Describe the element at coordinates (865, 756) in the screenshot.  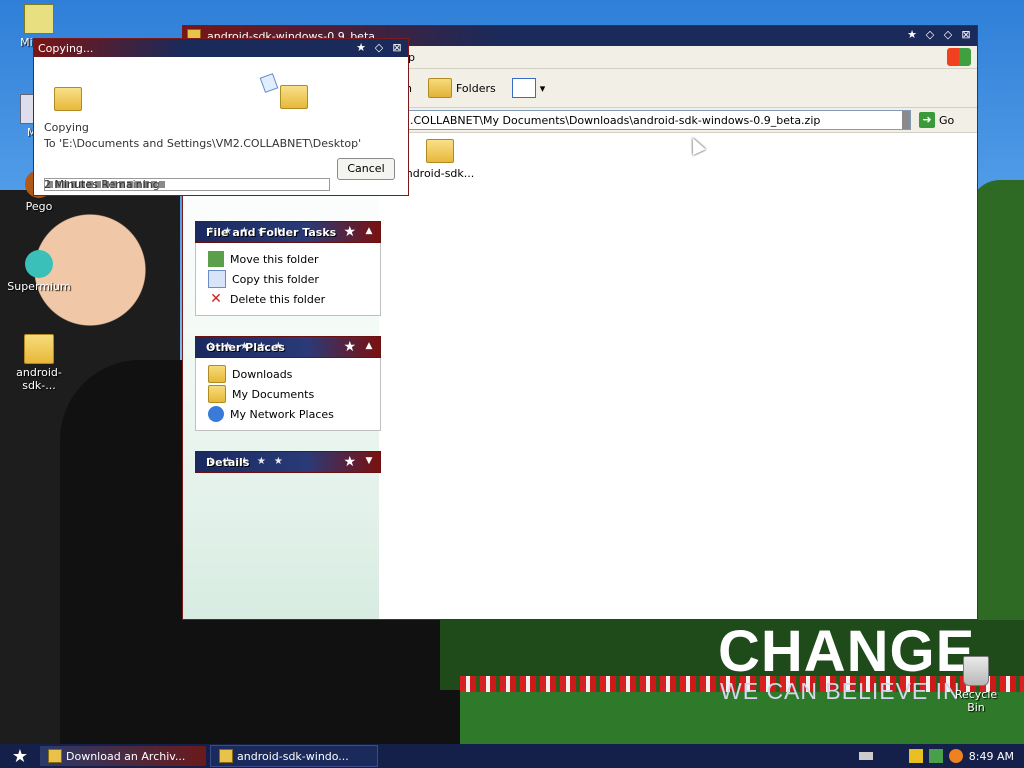
I see `keyboard-icon` at that location.